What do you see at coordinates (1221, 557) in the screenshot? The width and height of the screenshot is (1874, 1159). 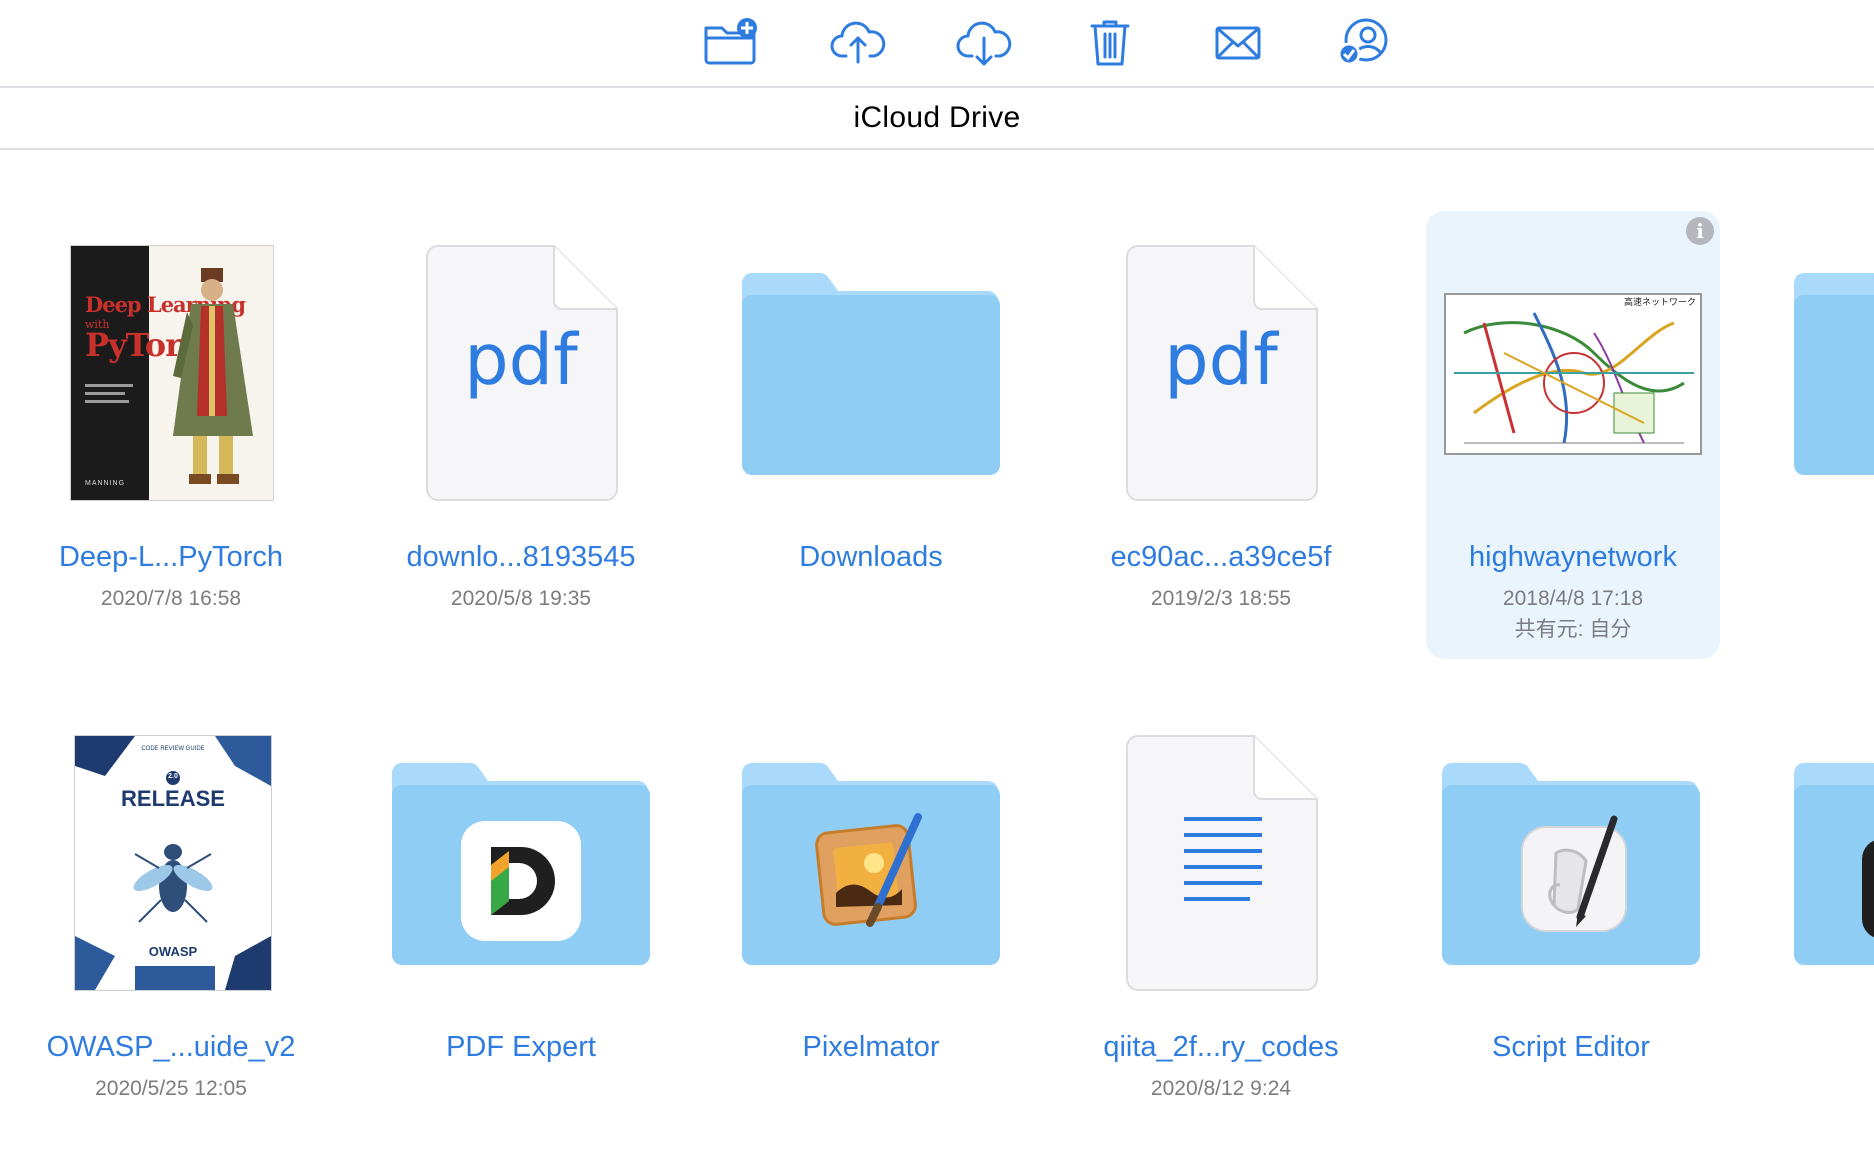 I see `file-name: ec90ac...a39ce5f` at bounding box center [1221, 557].